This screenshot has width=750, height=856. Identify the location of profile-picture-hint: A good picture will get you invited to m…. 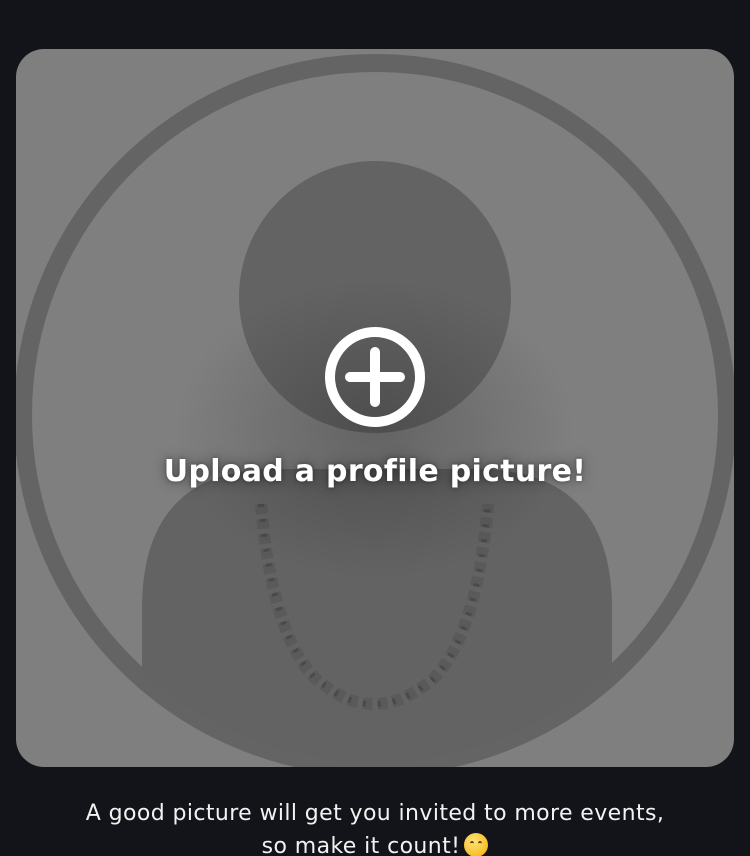
(375, 826).